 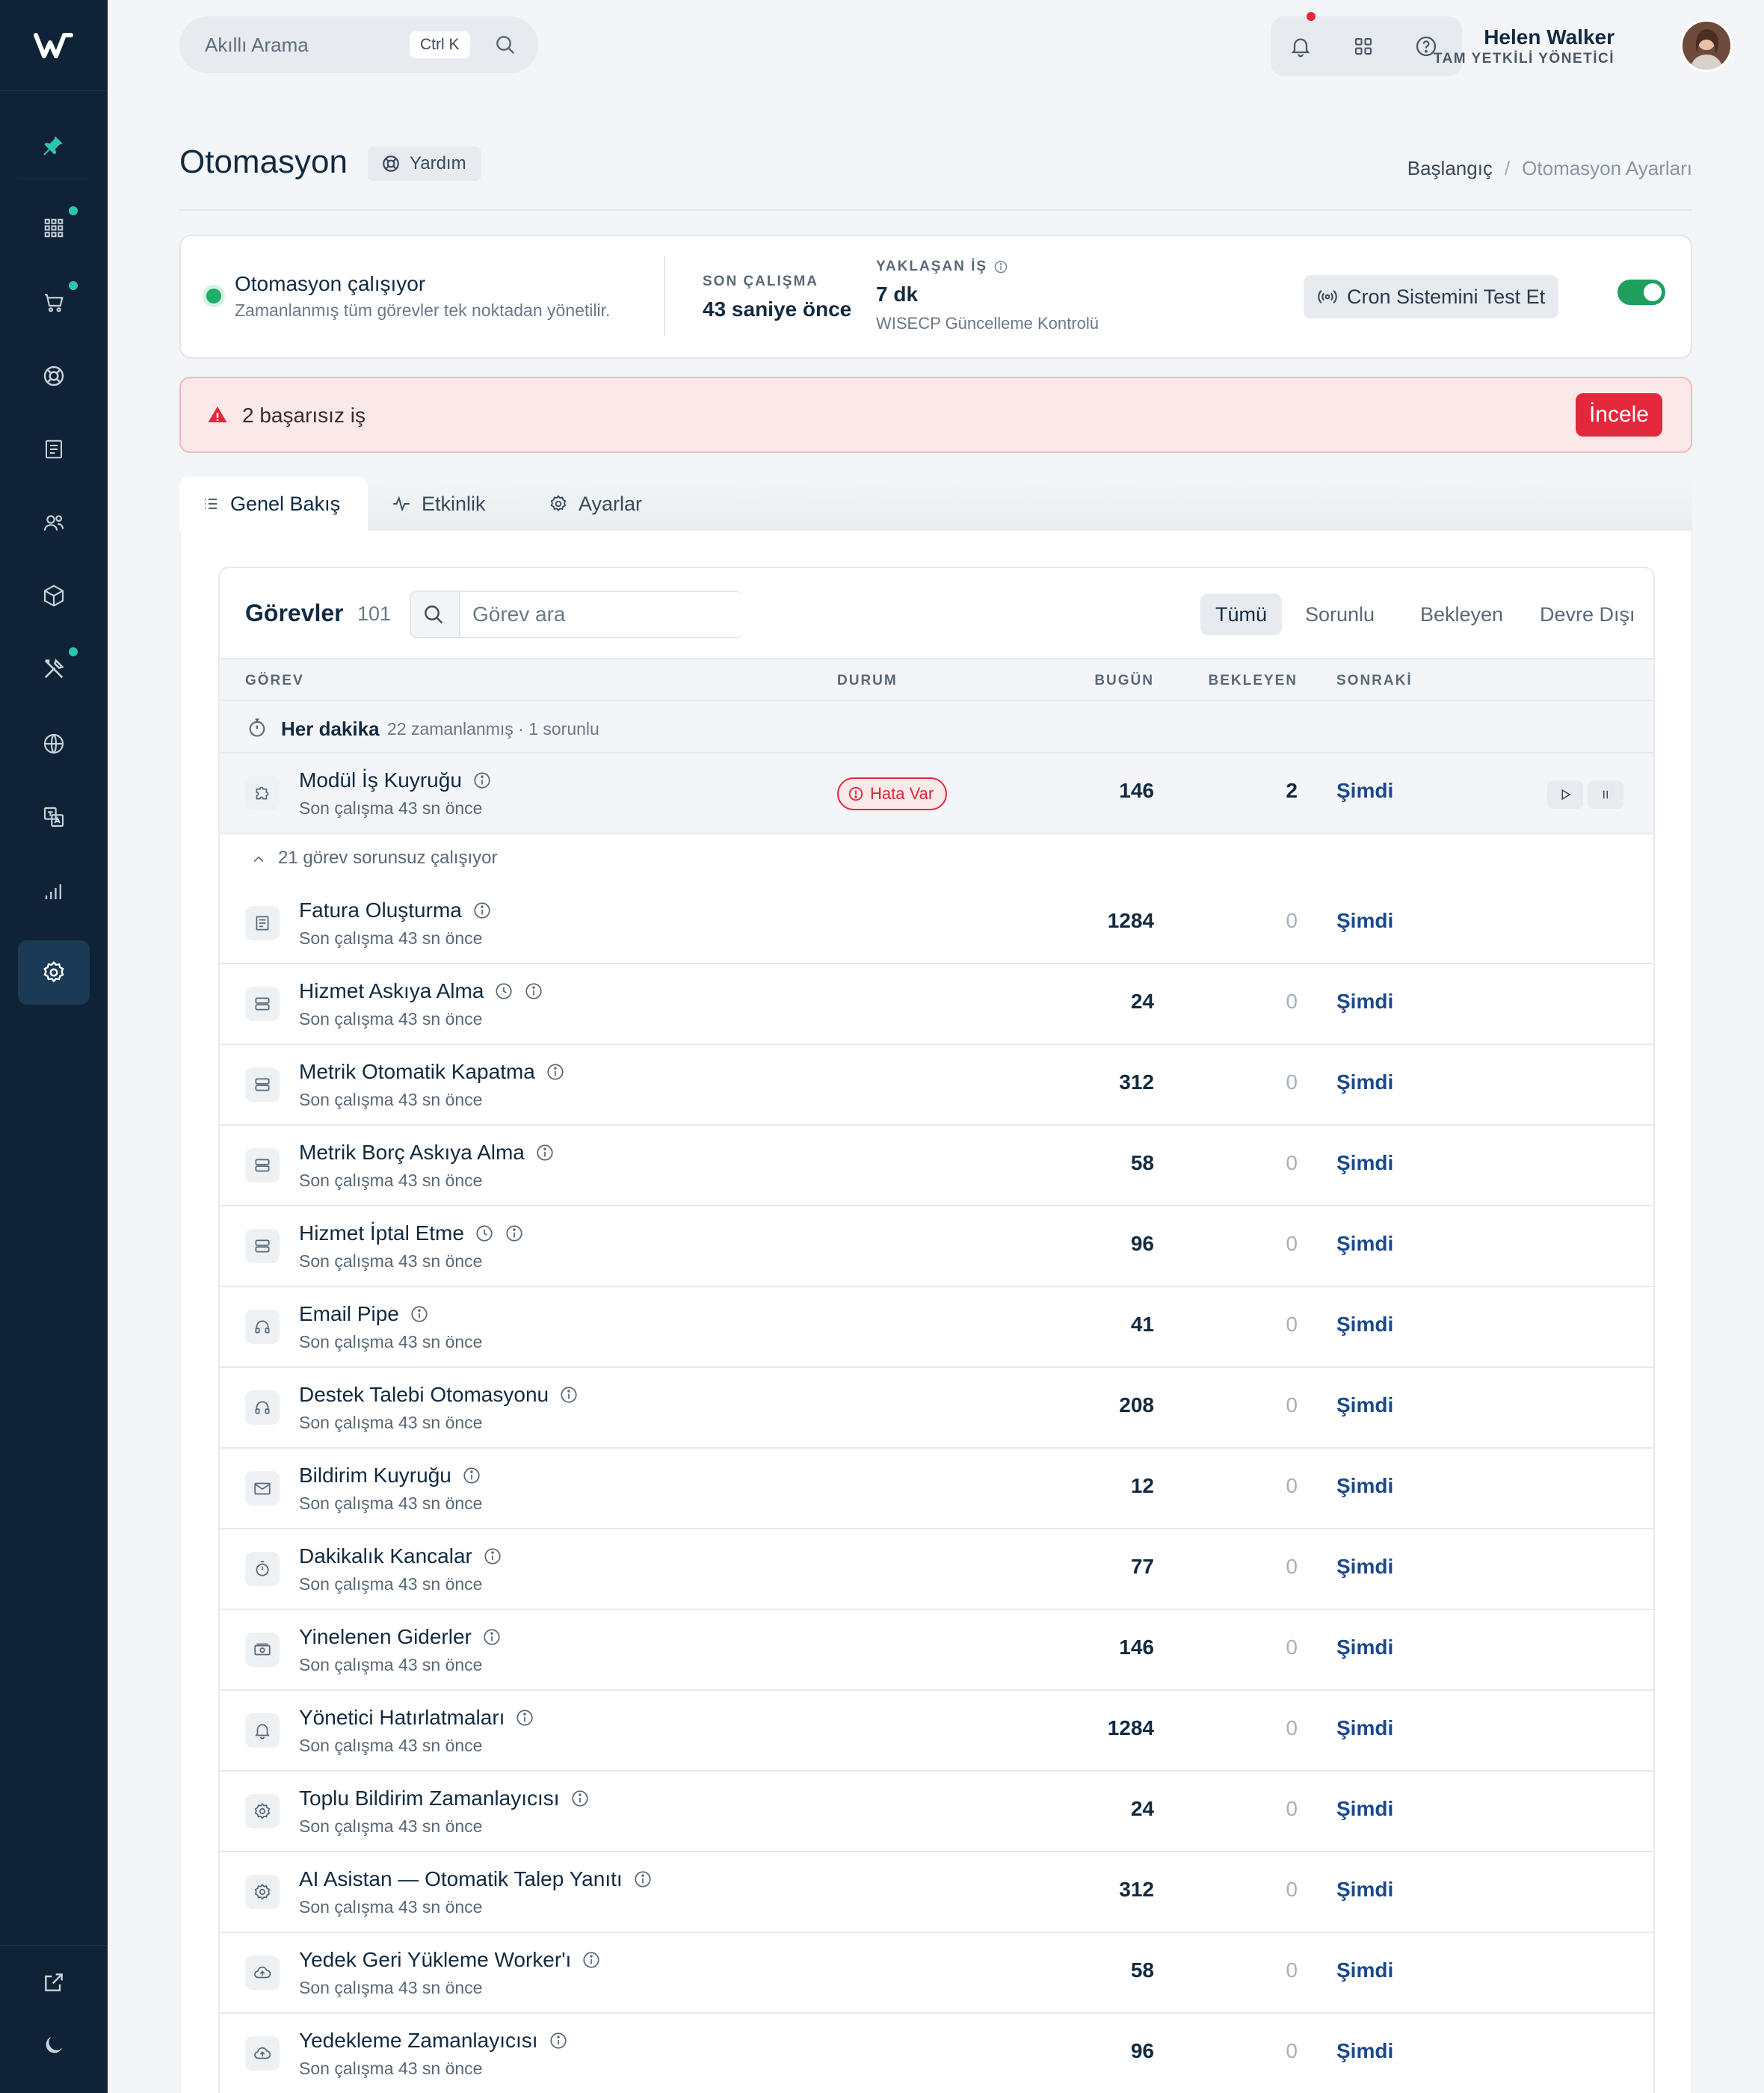 What do you see at coordinates (435, 1960) in the screenshot?
I see `task-name: Yedek Geri Yükleme Worker'ı` at bounding box center [435, 1960].